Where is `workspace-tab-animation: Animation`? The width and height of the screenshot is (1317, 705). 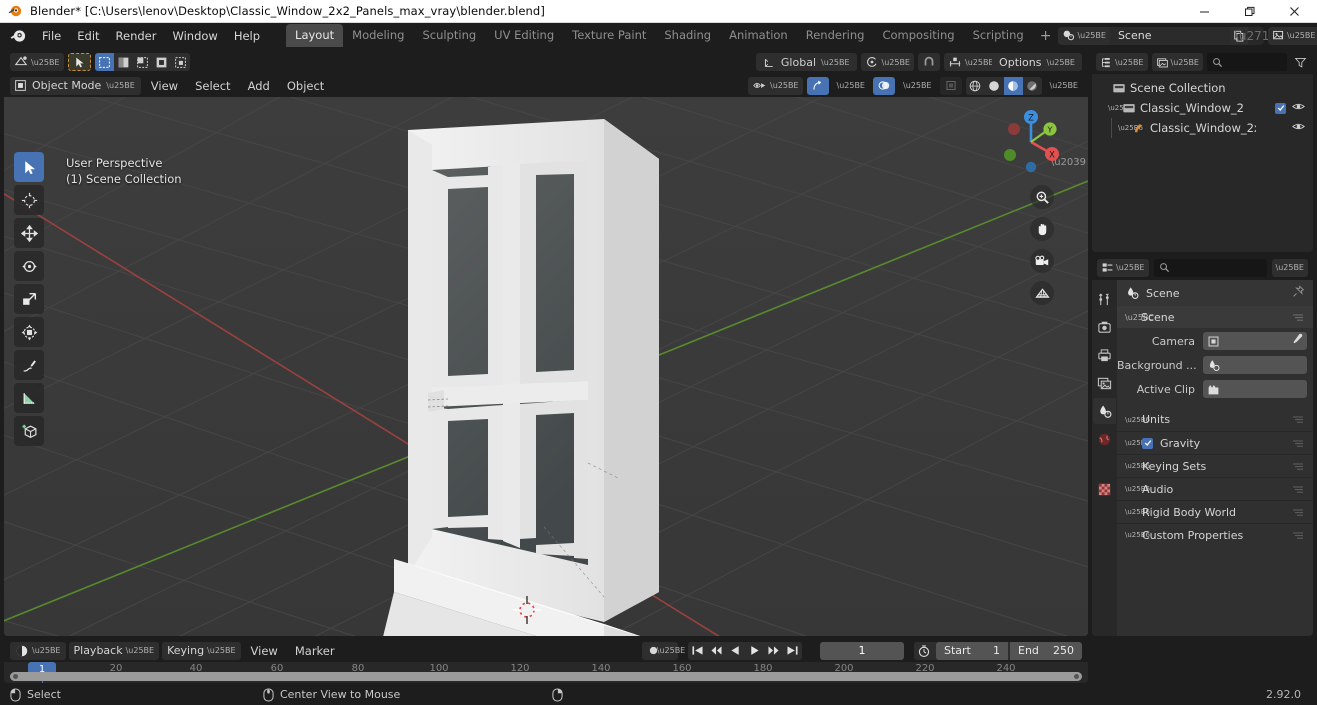 workspace-tab-animation: Animation is located at coordinates (758, 35).